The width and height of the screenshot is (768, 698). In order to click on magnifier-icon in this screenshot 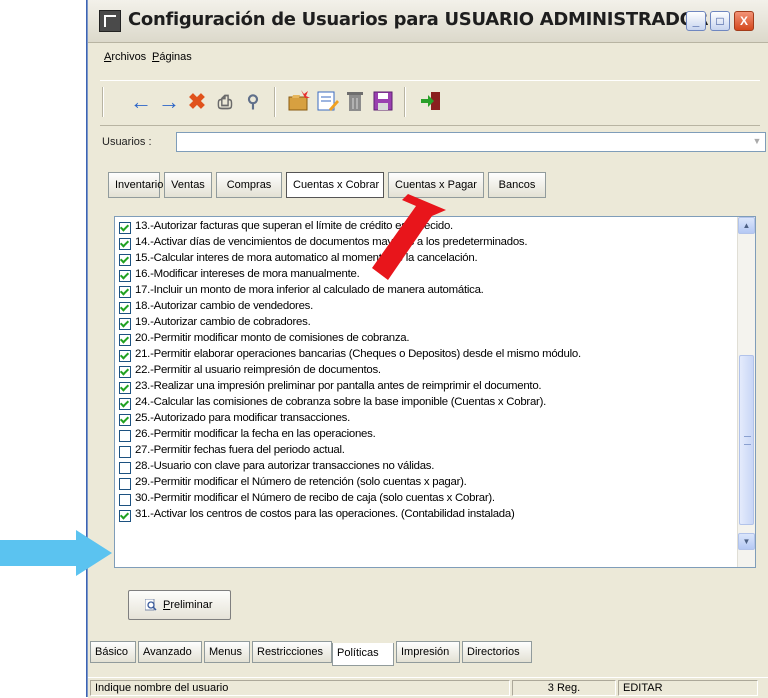, I will do `click(151, 605)`.